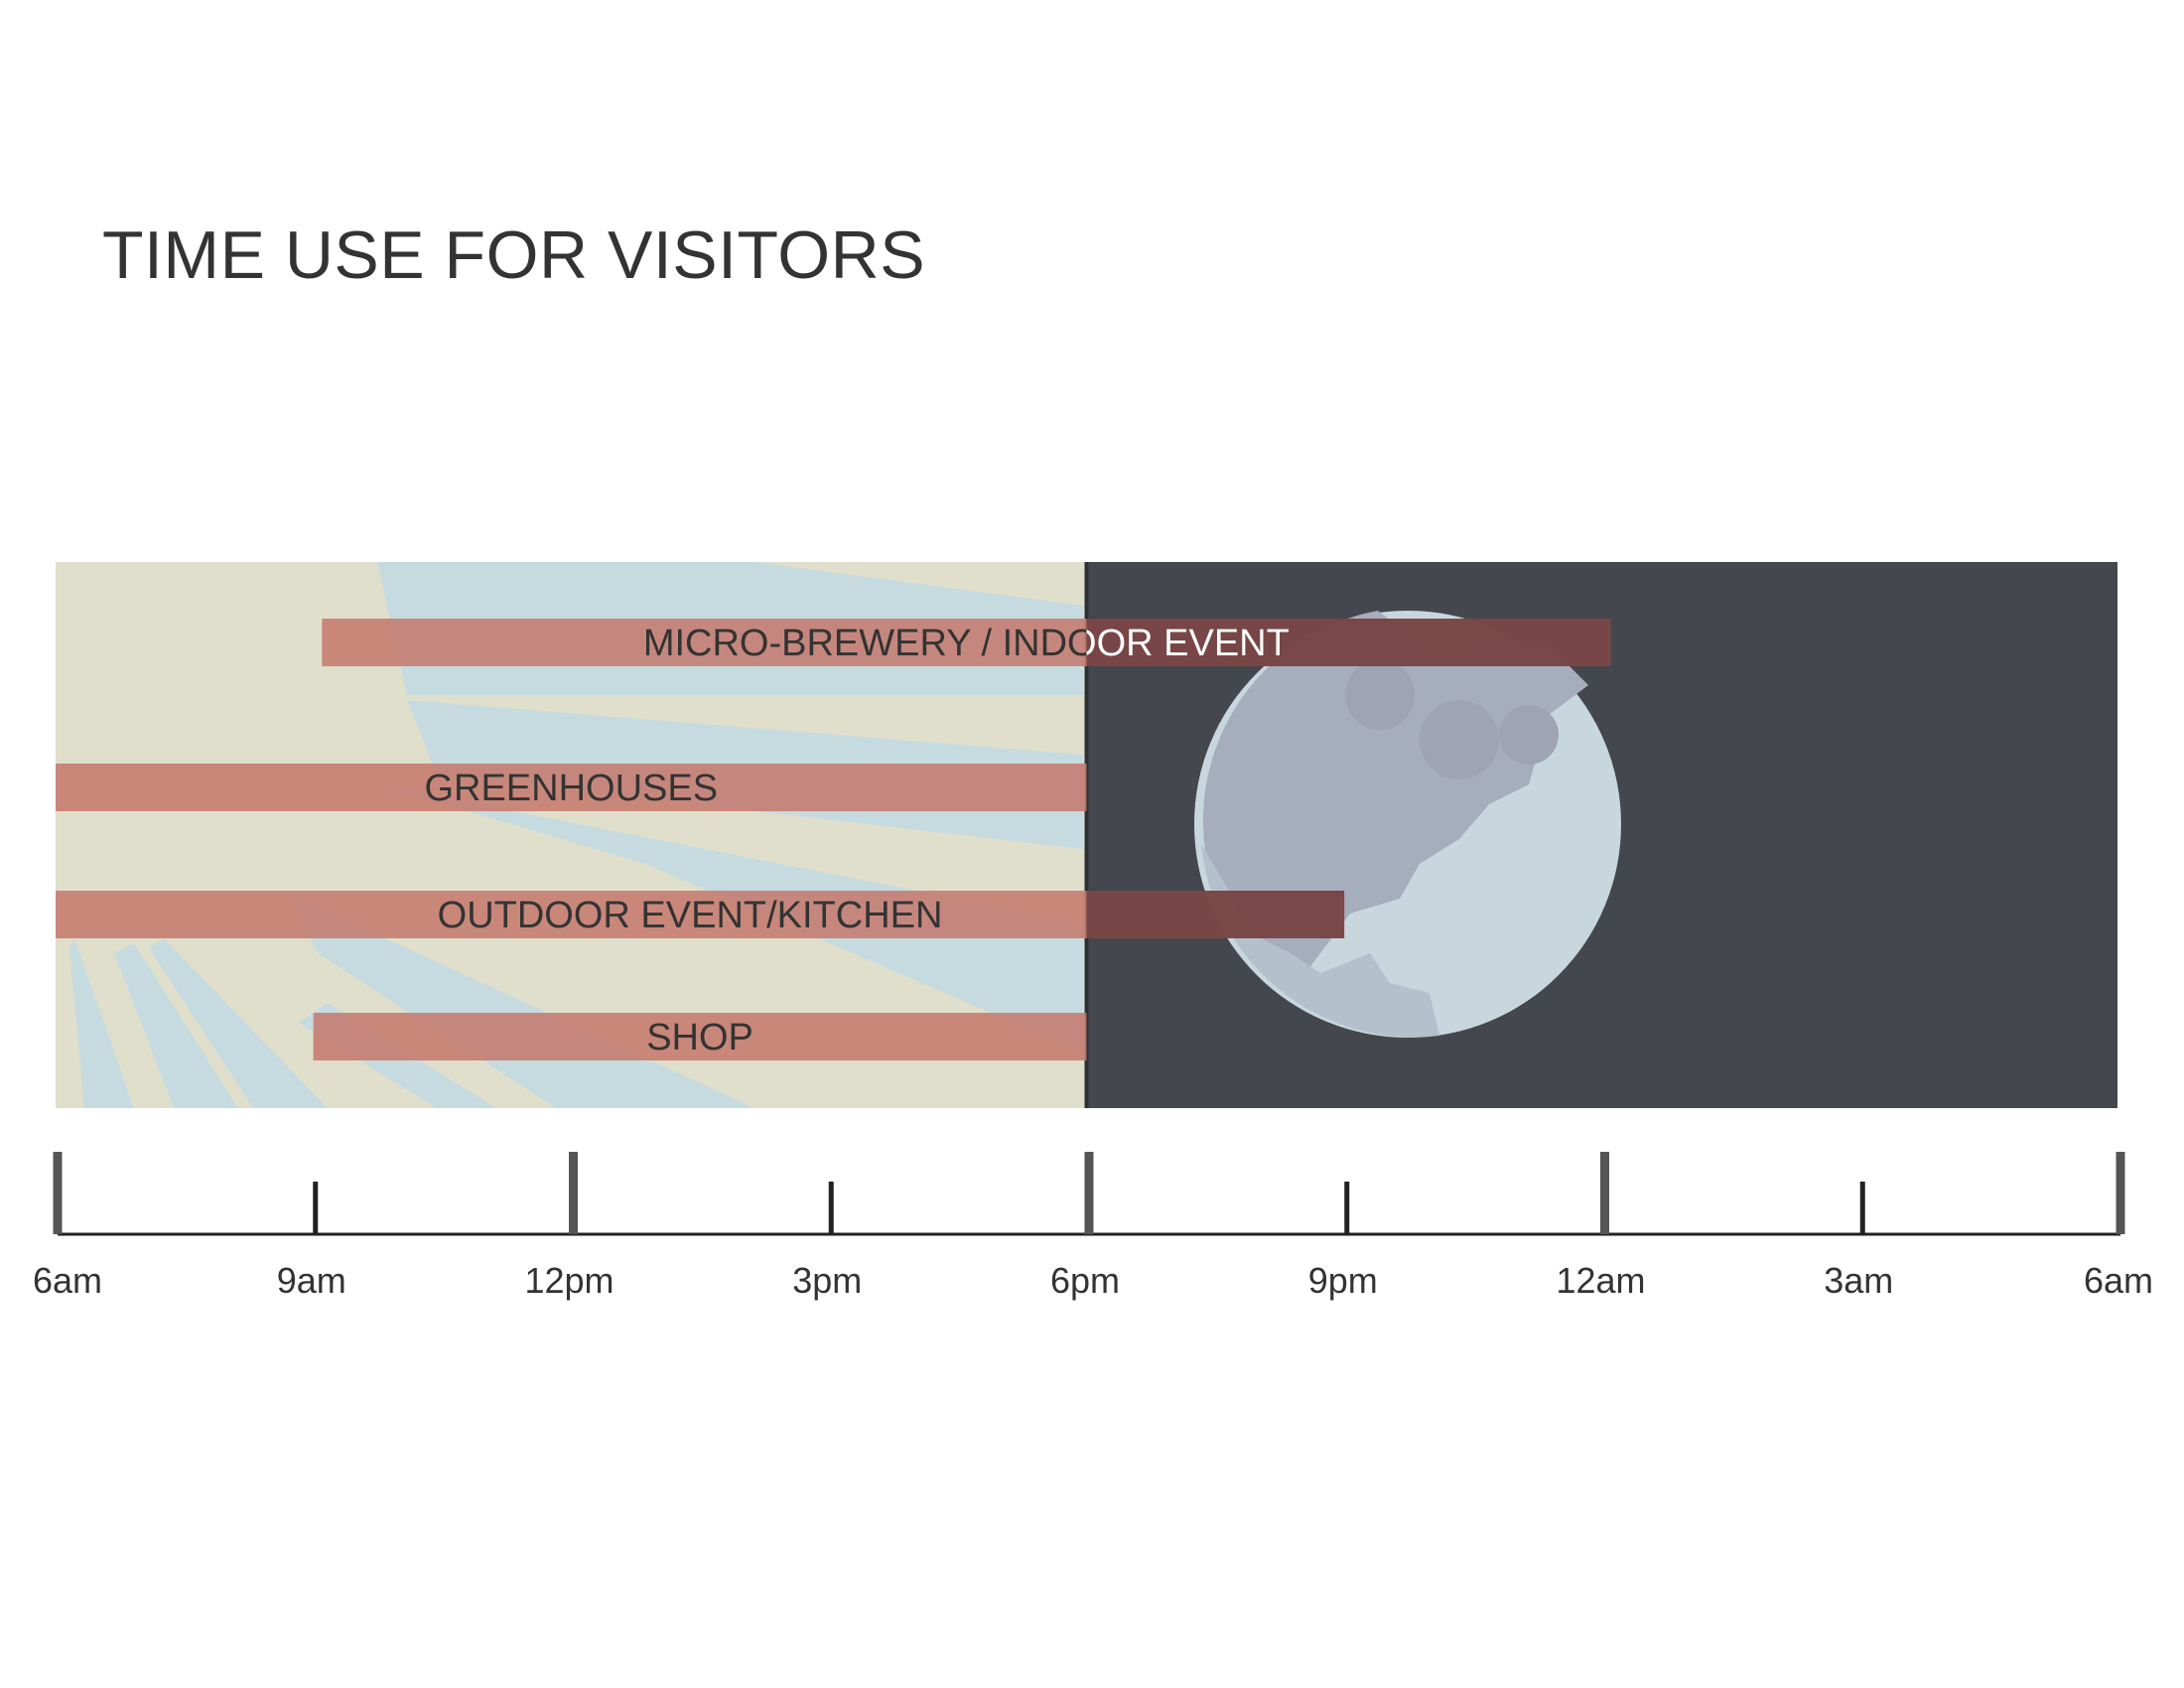 The width and height of the screenshot is (2184, 1688). I want to click on activity-bar-label: GREENHOUSES, so click(571, 788).